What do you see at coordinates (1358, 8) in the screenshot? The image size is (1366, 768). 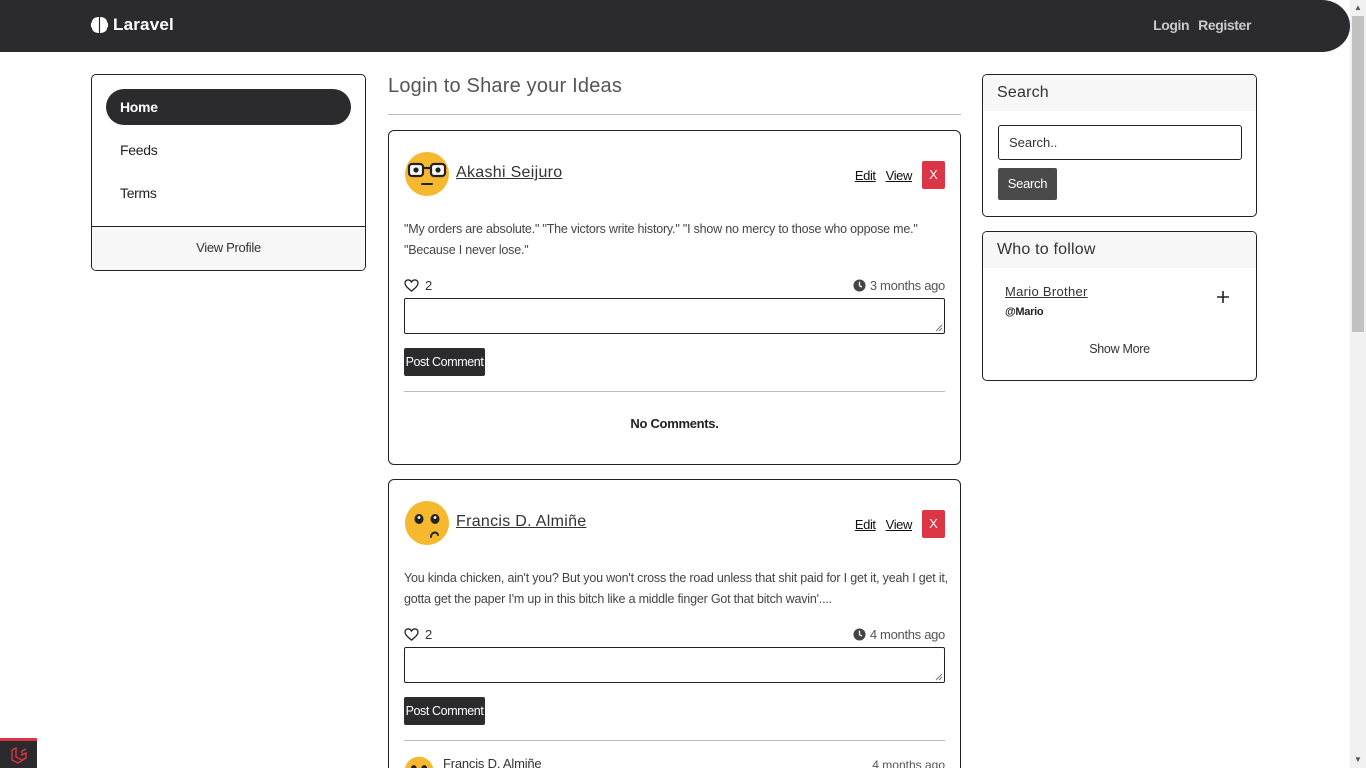 I see `scroll-up-arrow-icon: ▲` at bounding box center [1358, 8].